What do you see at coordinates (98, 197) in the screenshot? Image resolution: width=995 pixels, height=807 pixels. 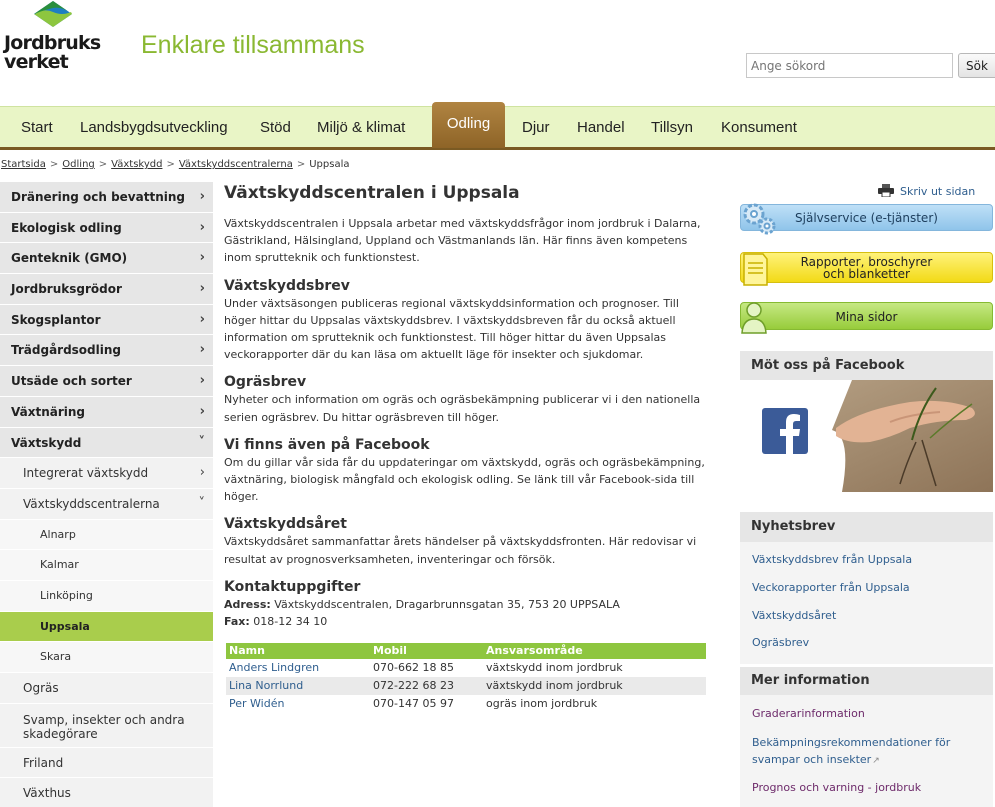 I see `sidebar-item-label: Dränering och bevattning` at bounding box center [98, 197].